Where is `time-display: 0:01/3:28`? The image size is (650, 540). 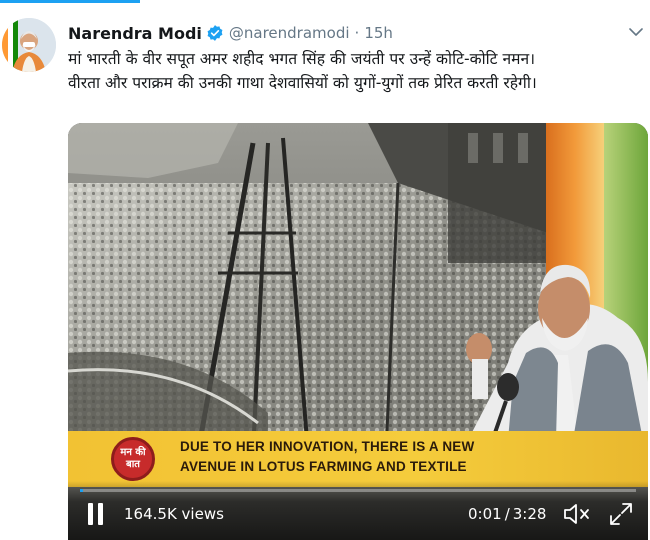
time-display: 0:01/3:28 is located at coordinates (507, 514).